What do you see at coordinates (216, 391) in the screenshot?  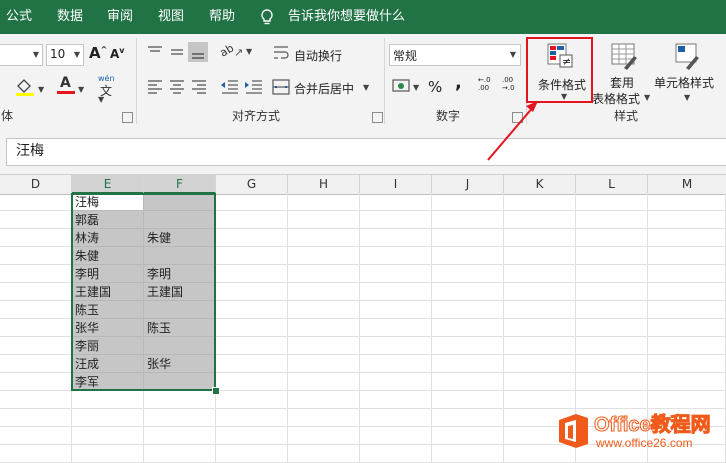 I see `fill-handle` at bounding box center [216, 391].